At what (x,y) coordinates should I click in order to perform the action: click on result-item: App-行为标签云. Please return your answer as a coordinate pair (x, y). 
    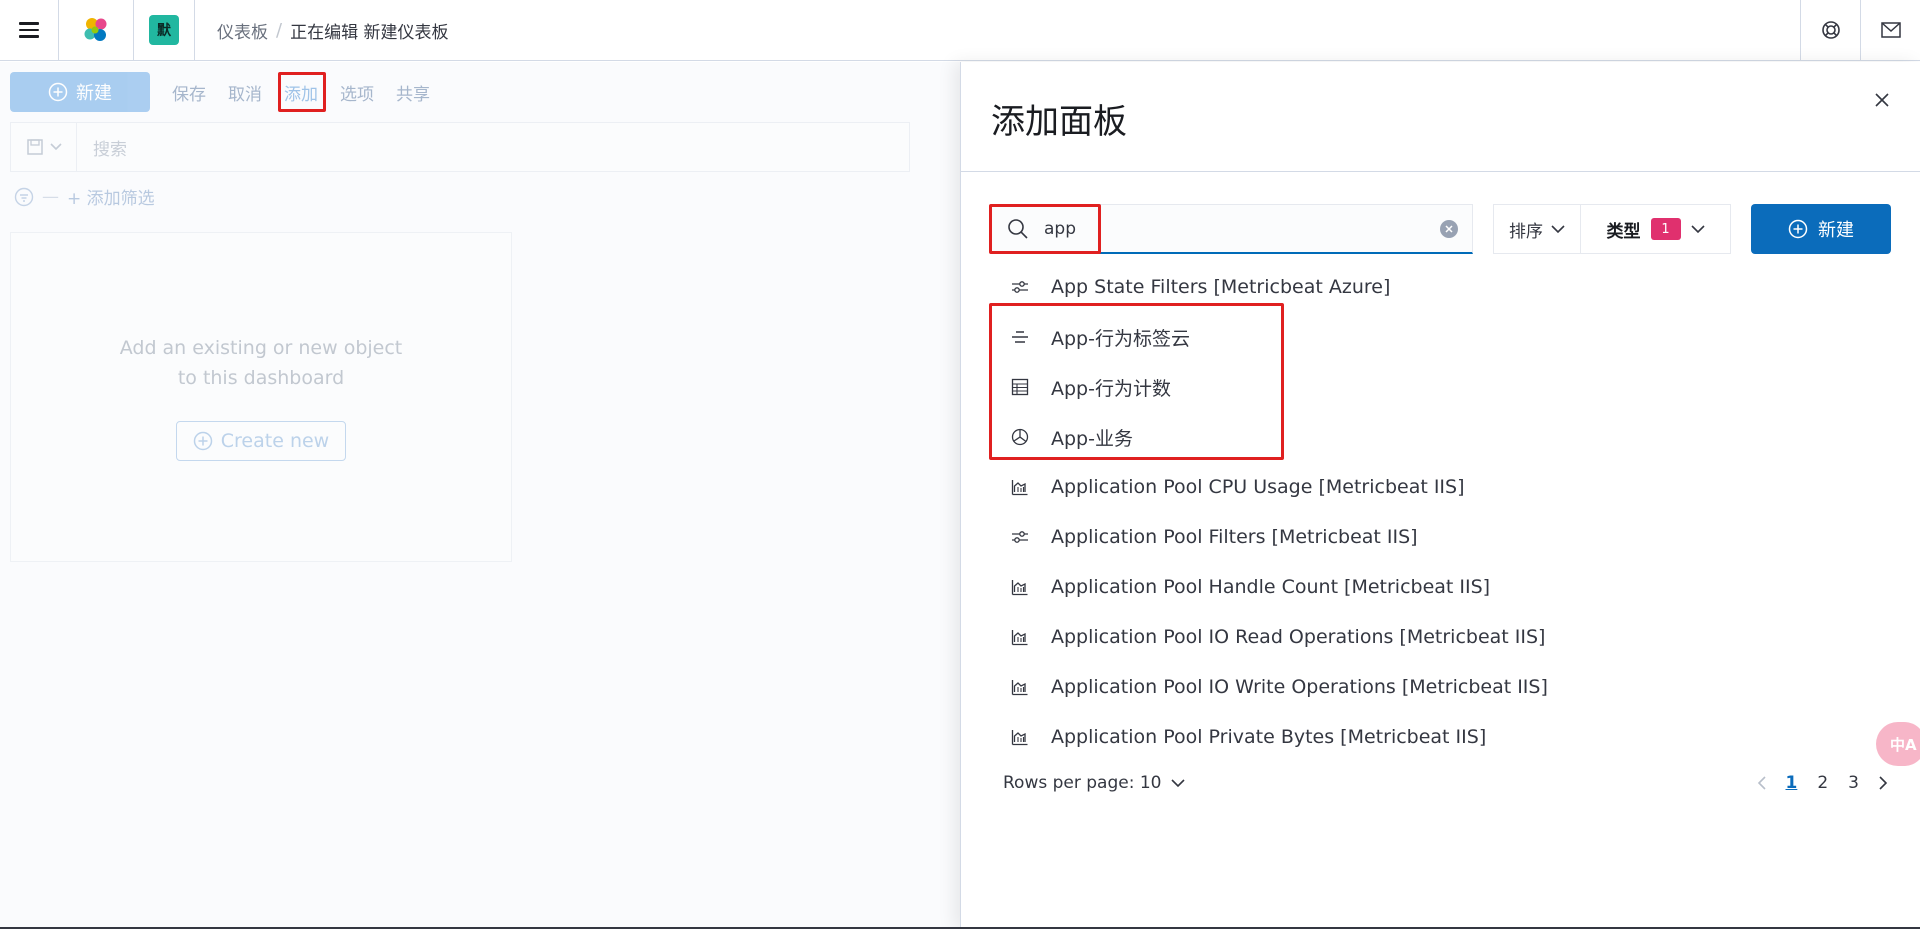
    Looking at the image, I should click on (1443, 337).